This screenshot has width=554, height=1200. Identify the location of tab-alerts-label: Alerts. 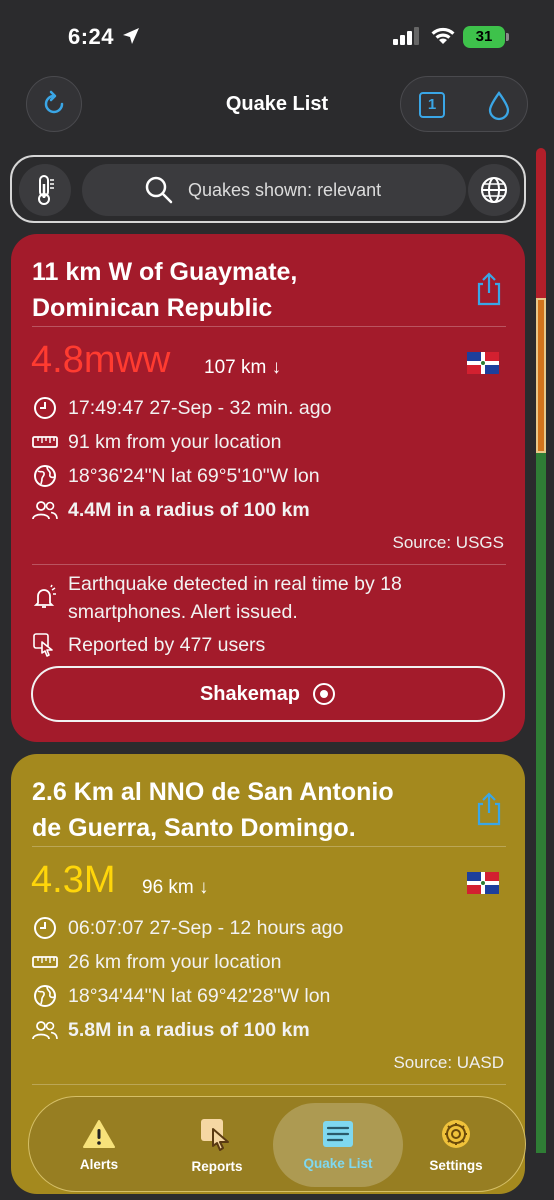
(99, 1164).